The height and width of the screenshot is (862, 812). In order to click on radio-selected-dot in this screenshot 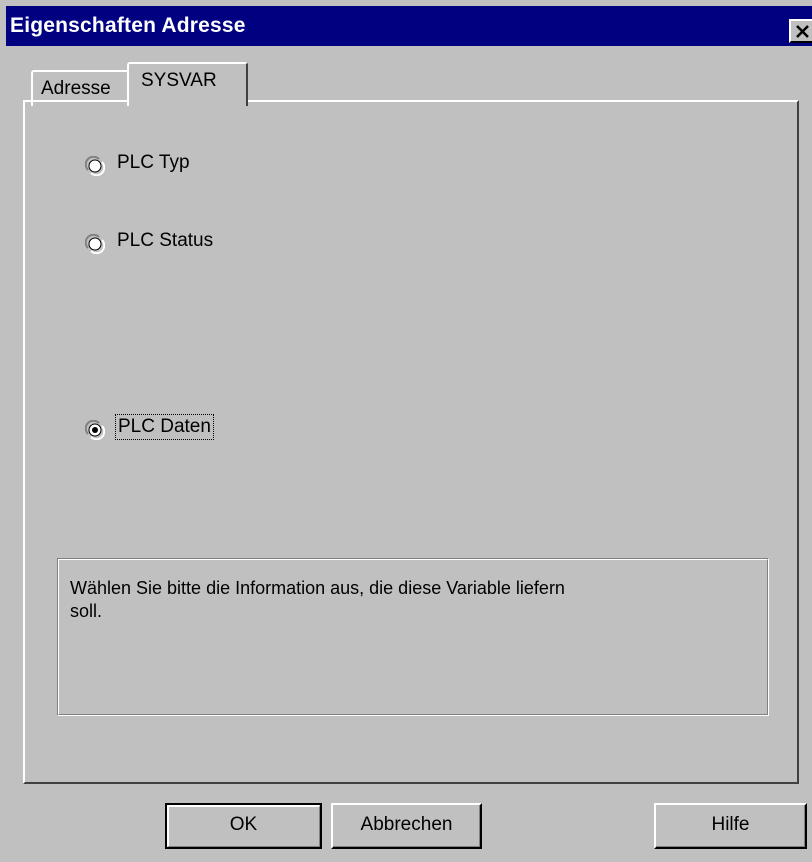, I will do `click(95, 430)`.